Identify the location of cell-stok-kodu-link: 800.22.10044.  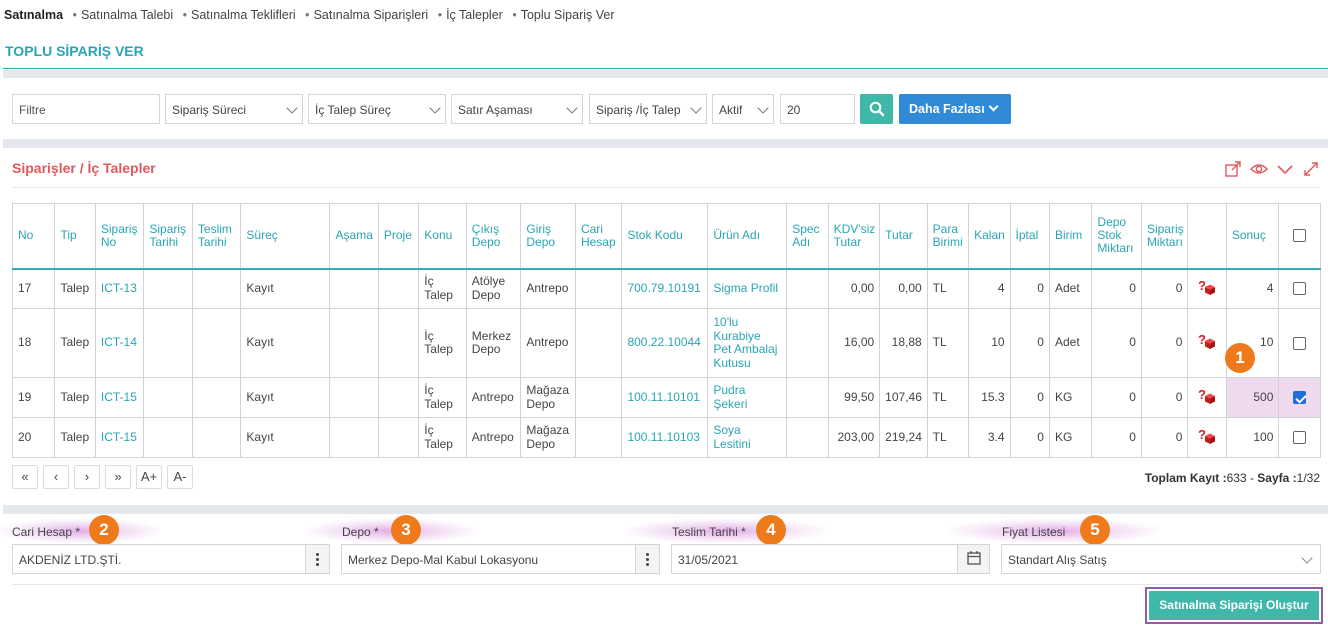
(665, 343).